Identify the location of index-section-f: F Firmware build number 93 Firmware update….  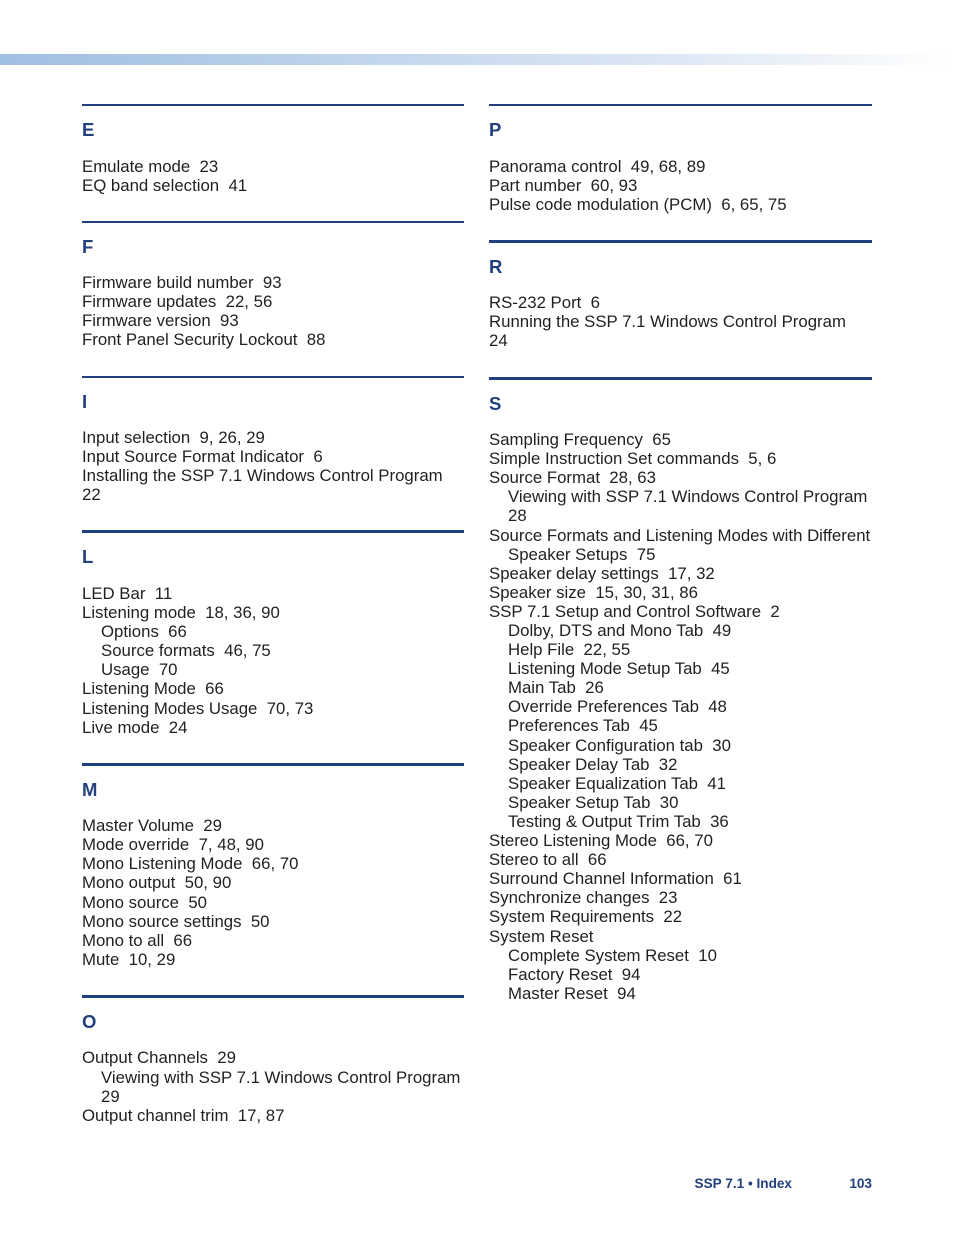
(273, 285).